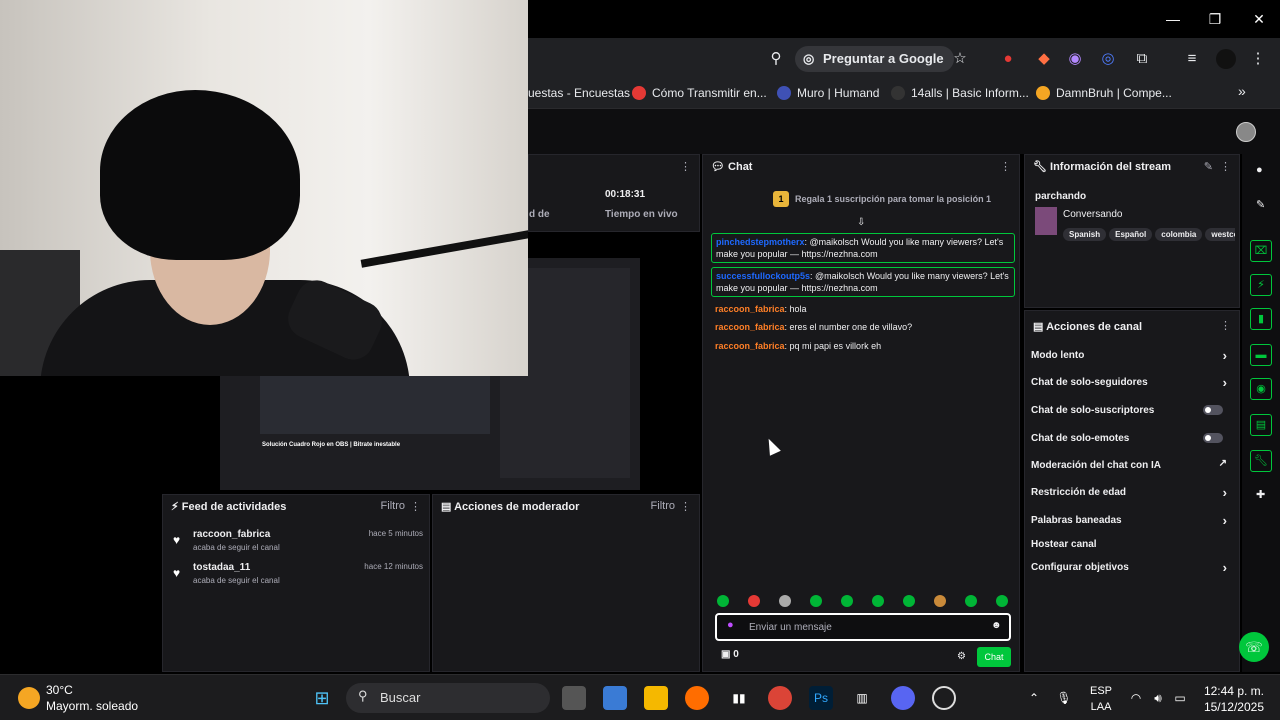 This screenshot has height=720, width=1280. I want to click on chat-message-input: Enviar un mensaje, so click(863, 627).